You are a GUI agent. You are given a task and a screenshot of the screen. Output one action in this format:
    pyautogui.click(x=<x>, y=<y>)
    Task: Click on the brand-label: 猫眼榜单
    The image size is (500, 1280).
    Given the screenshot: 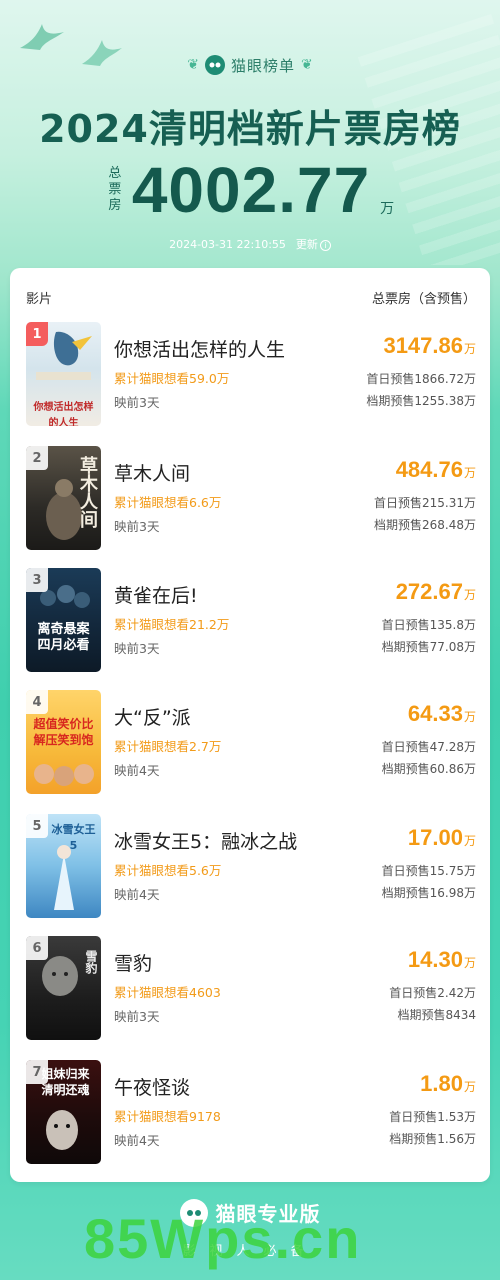 What is the action you would take?
    pyautogui.click(x=262, y=65)
    